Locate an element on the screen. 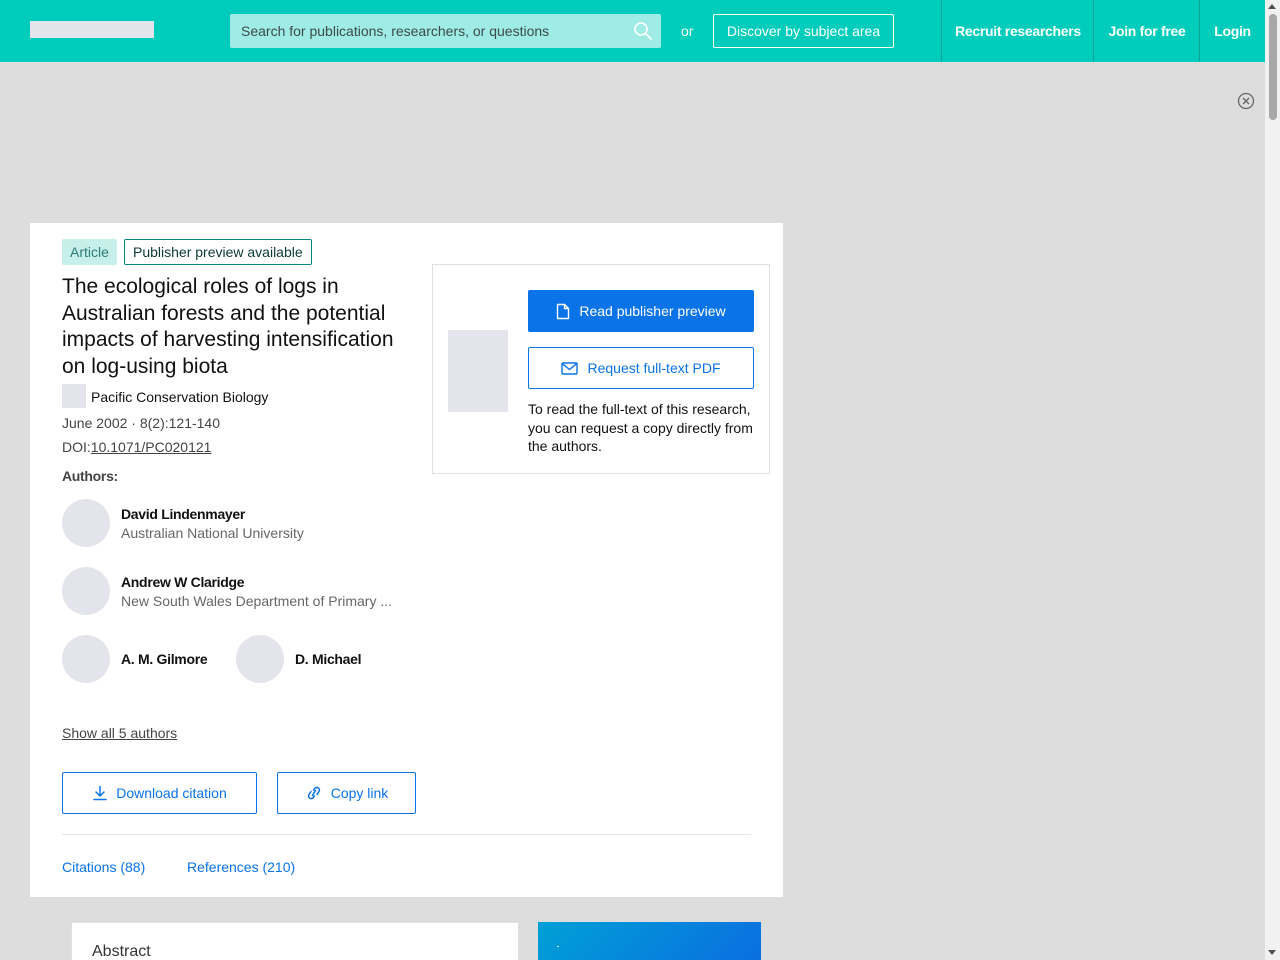  tab-references: References (210) is located at coordinates (241, 867).